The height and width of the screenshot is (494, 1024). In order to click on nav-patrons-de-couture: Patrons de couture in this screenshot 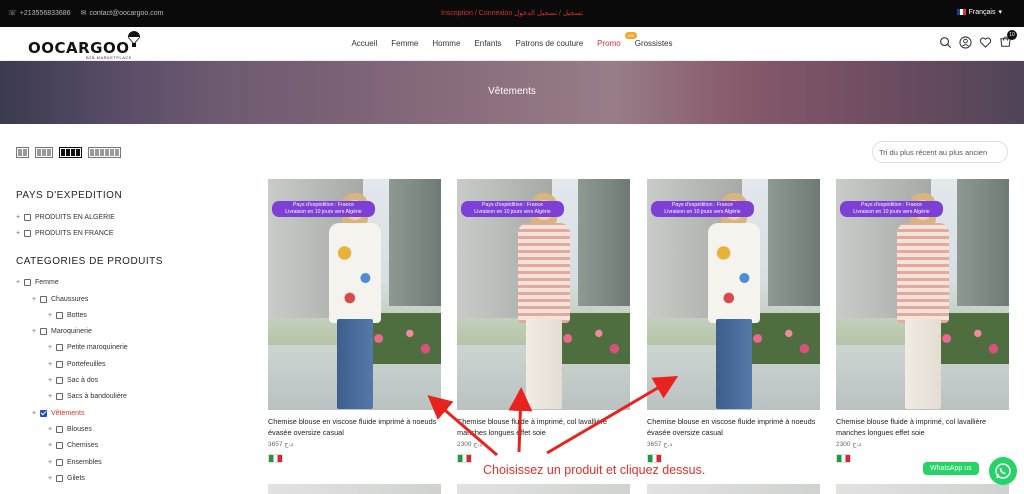, I will do `click(550, 43)`.